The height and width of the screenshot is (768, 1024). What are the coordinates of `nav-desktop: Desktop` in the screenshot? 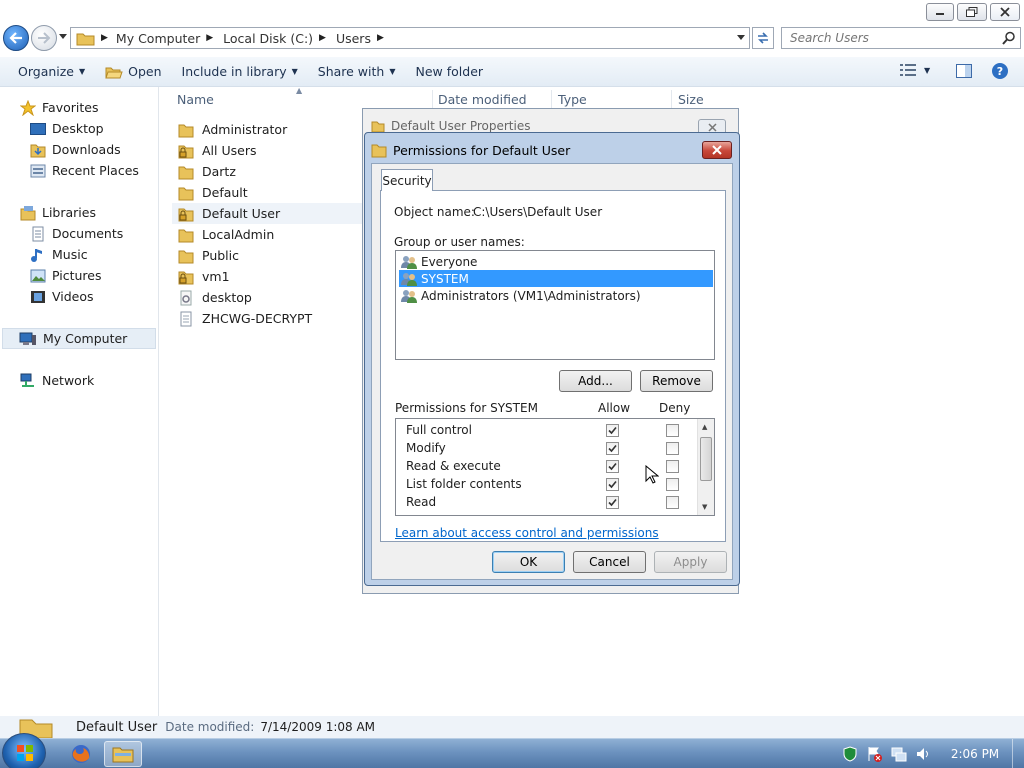 It's located at (67, 128).